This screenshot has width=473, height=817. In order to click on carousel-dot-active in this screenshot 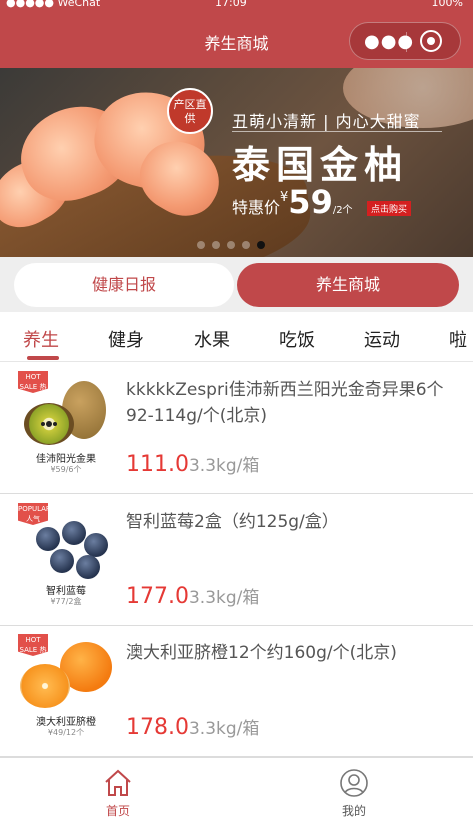, I will do `click(261, 245)`.